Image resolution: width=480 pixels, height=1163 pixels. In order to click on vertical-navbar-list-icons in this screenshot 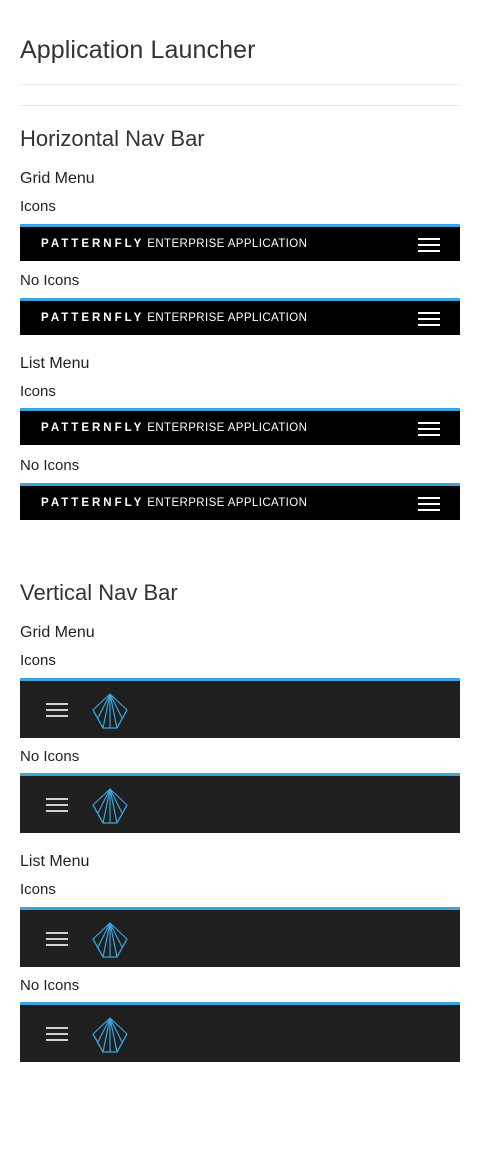, I will do `click(240, 937)`.